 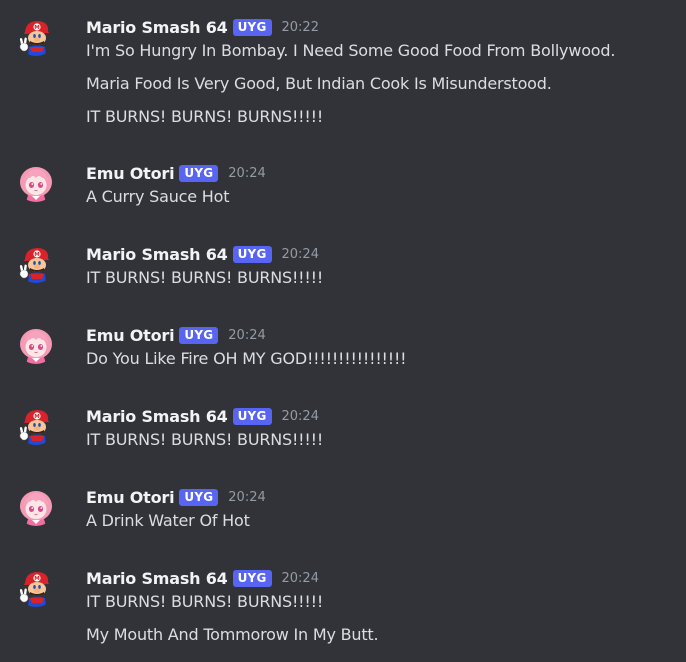 What do you see at coordinates (300, 27) in the screenshot?
I see `timestamp: 20:22` at bounding box center [300, 27].